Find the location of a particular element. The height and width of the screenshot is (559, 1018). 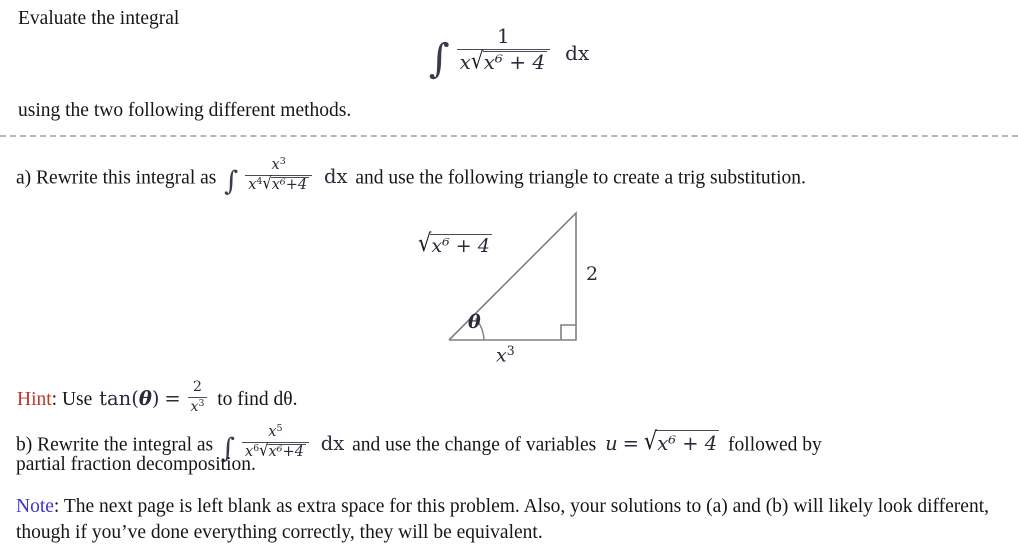

part-b-substitution: u = √x⁶ + 4 is located at coordinates (662, 441).